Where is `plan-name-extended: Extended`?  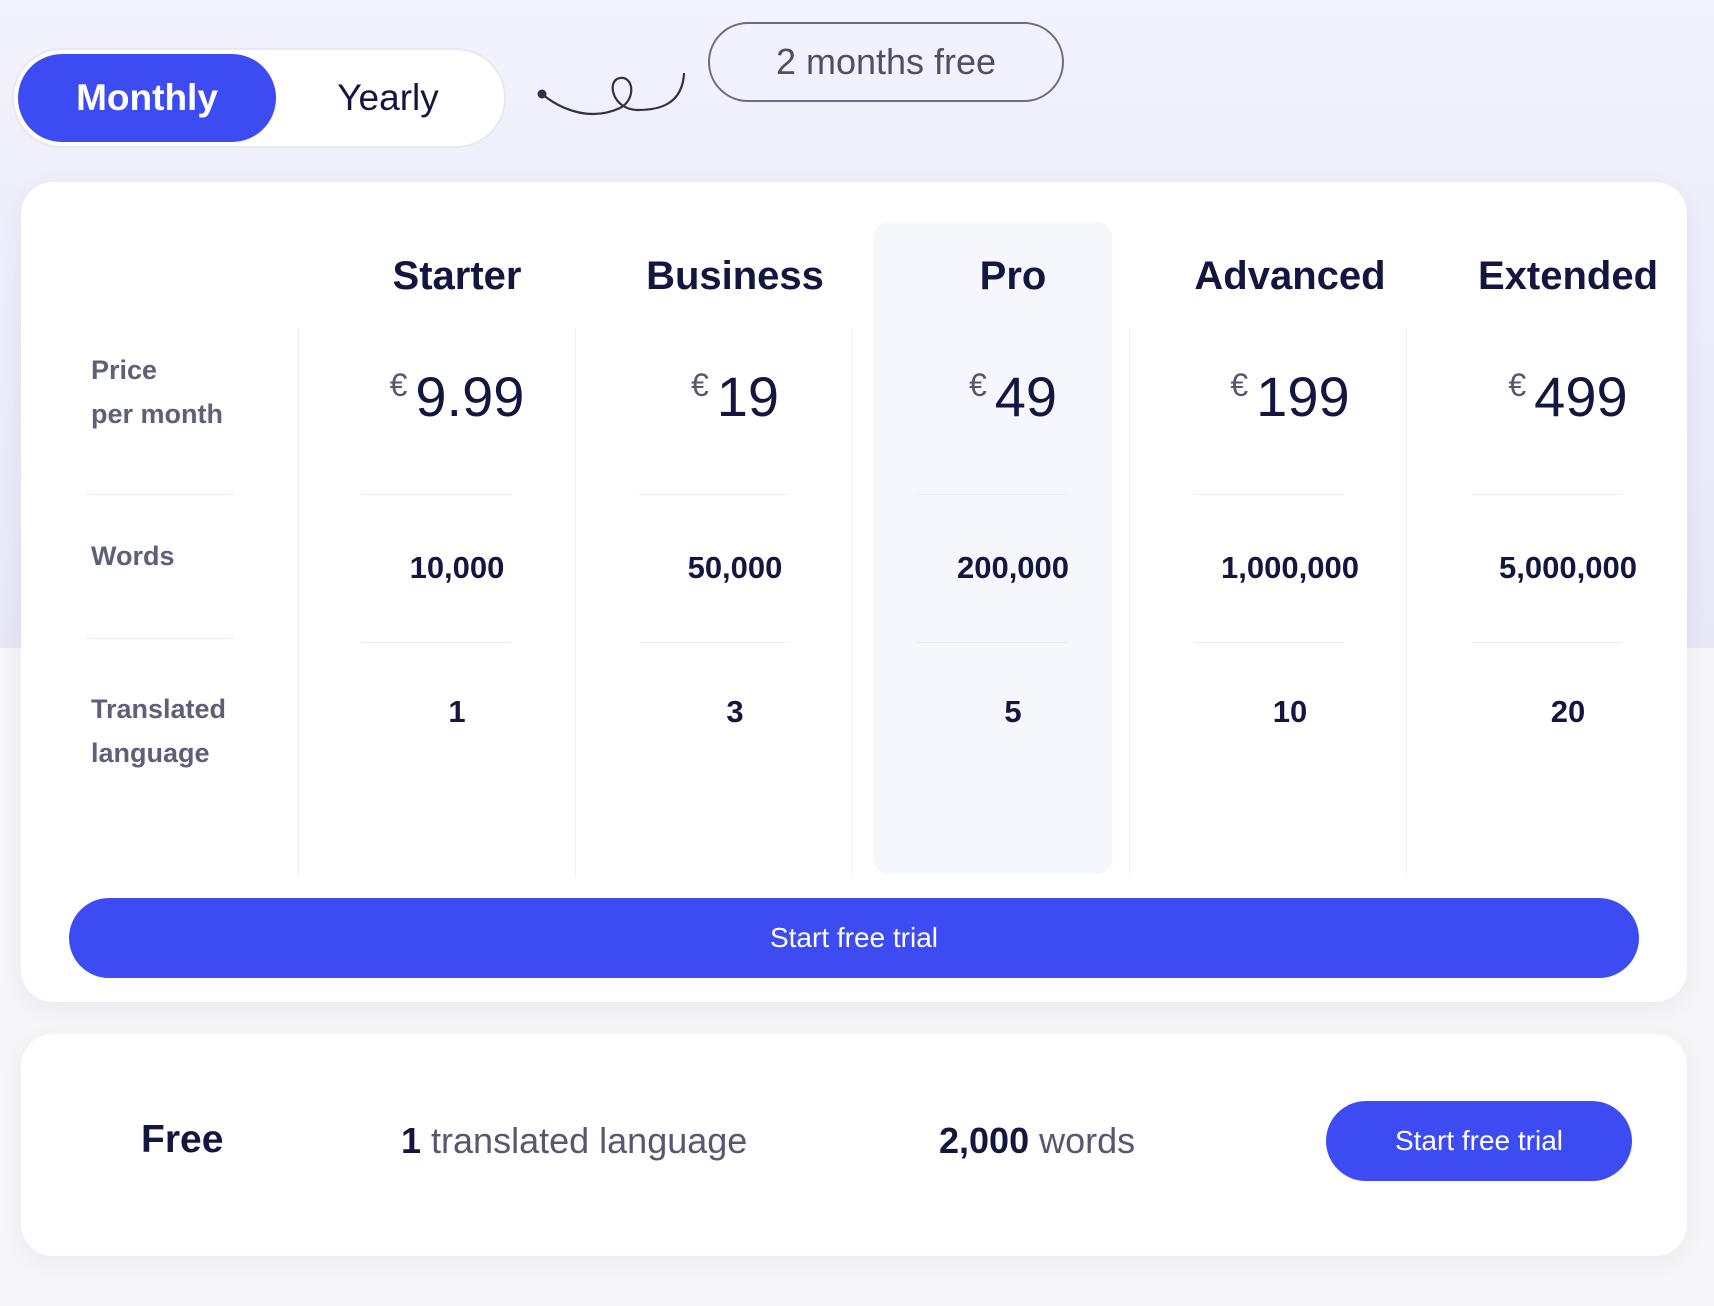
plan-name-extended: Extended is located at coordinates (1568, 276).